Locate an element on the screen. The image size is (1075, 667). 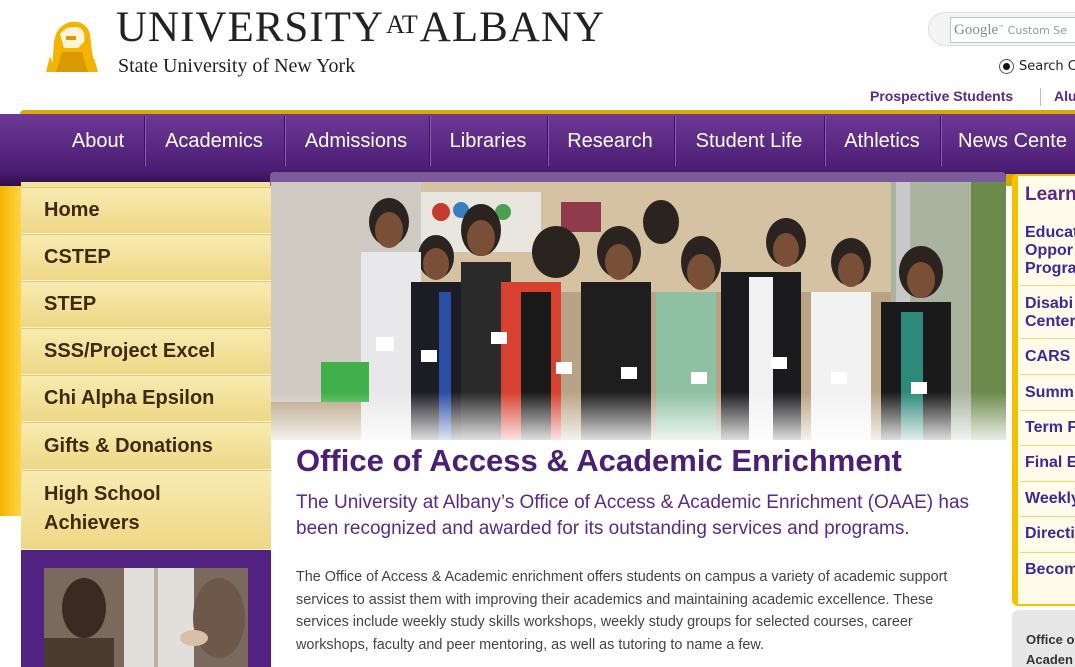
utility-link-prospective-students: Prospective Students is located at coordinates (941, 96).